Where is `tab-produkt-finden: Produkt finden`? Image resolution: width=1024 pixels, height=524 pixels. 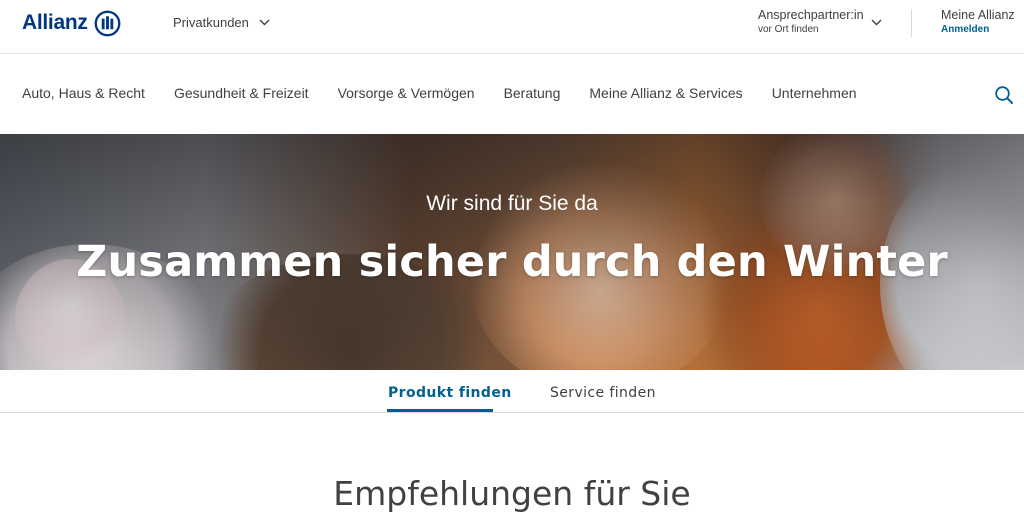 tab-produkt-finden: Produkt finden is located at coordinates (450, 393).